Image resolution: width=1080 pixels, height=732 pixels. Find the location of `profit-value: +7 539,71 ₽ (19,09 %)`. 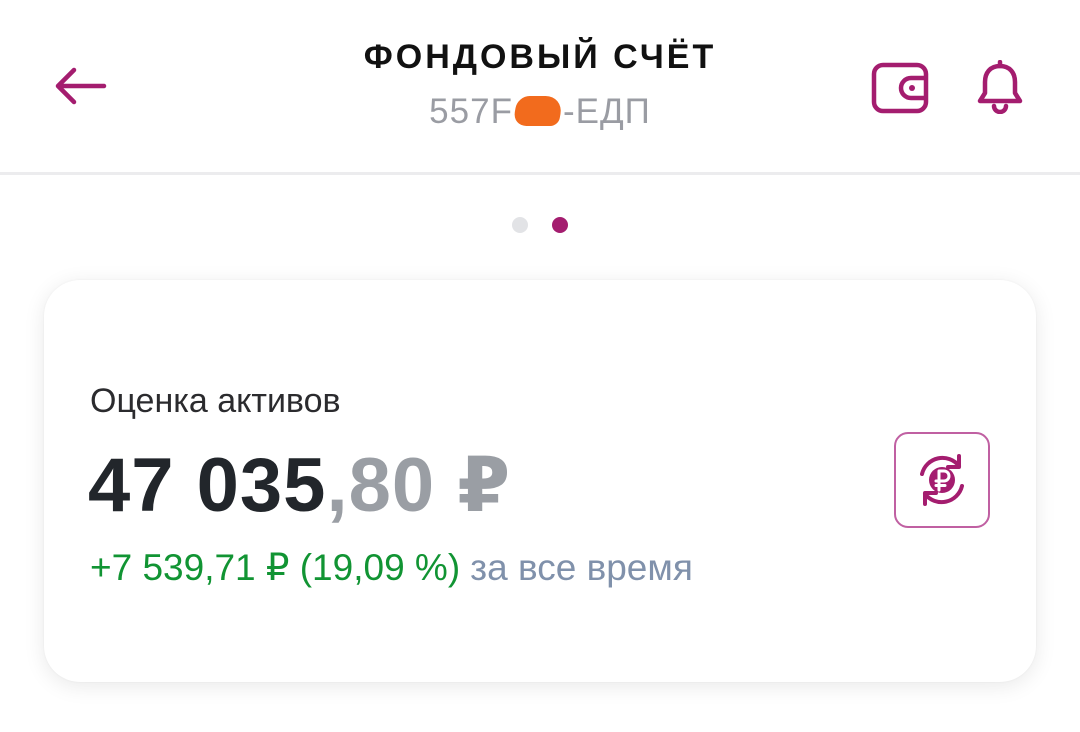

profit-value: +7 539,71 ₽ (19,09 %) is located at coordinates (275, 567).